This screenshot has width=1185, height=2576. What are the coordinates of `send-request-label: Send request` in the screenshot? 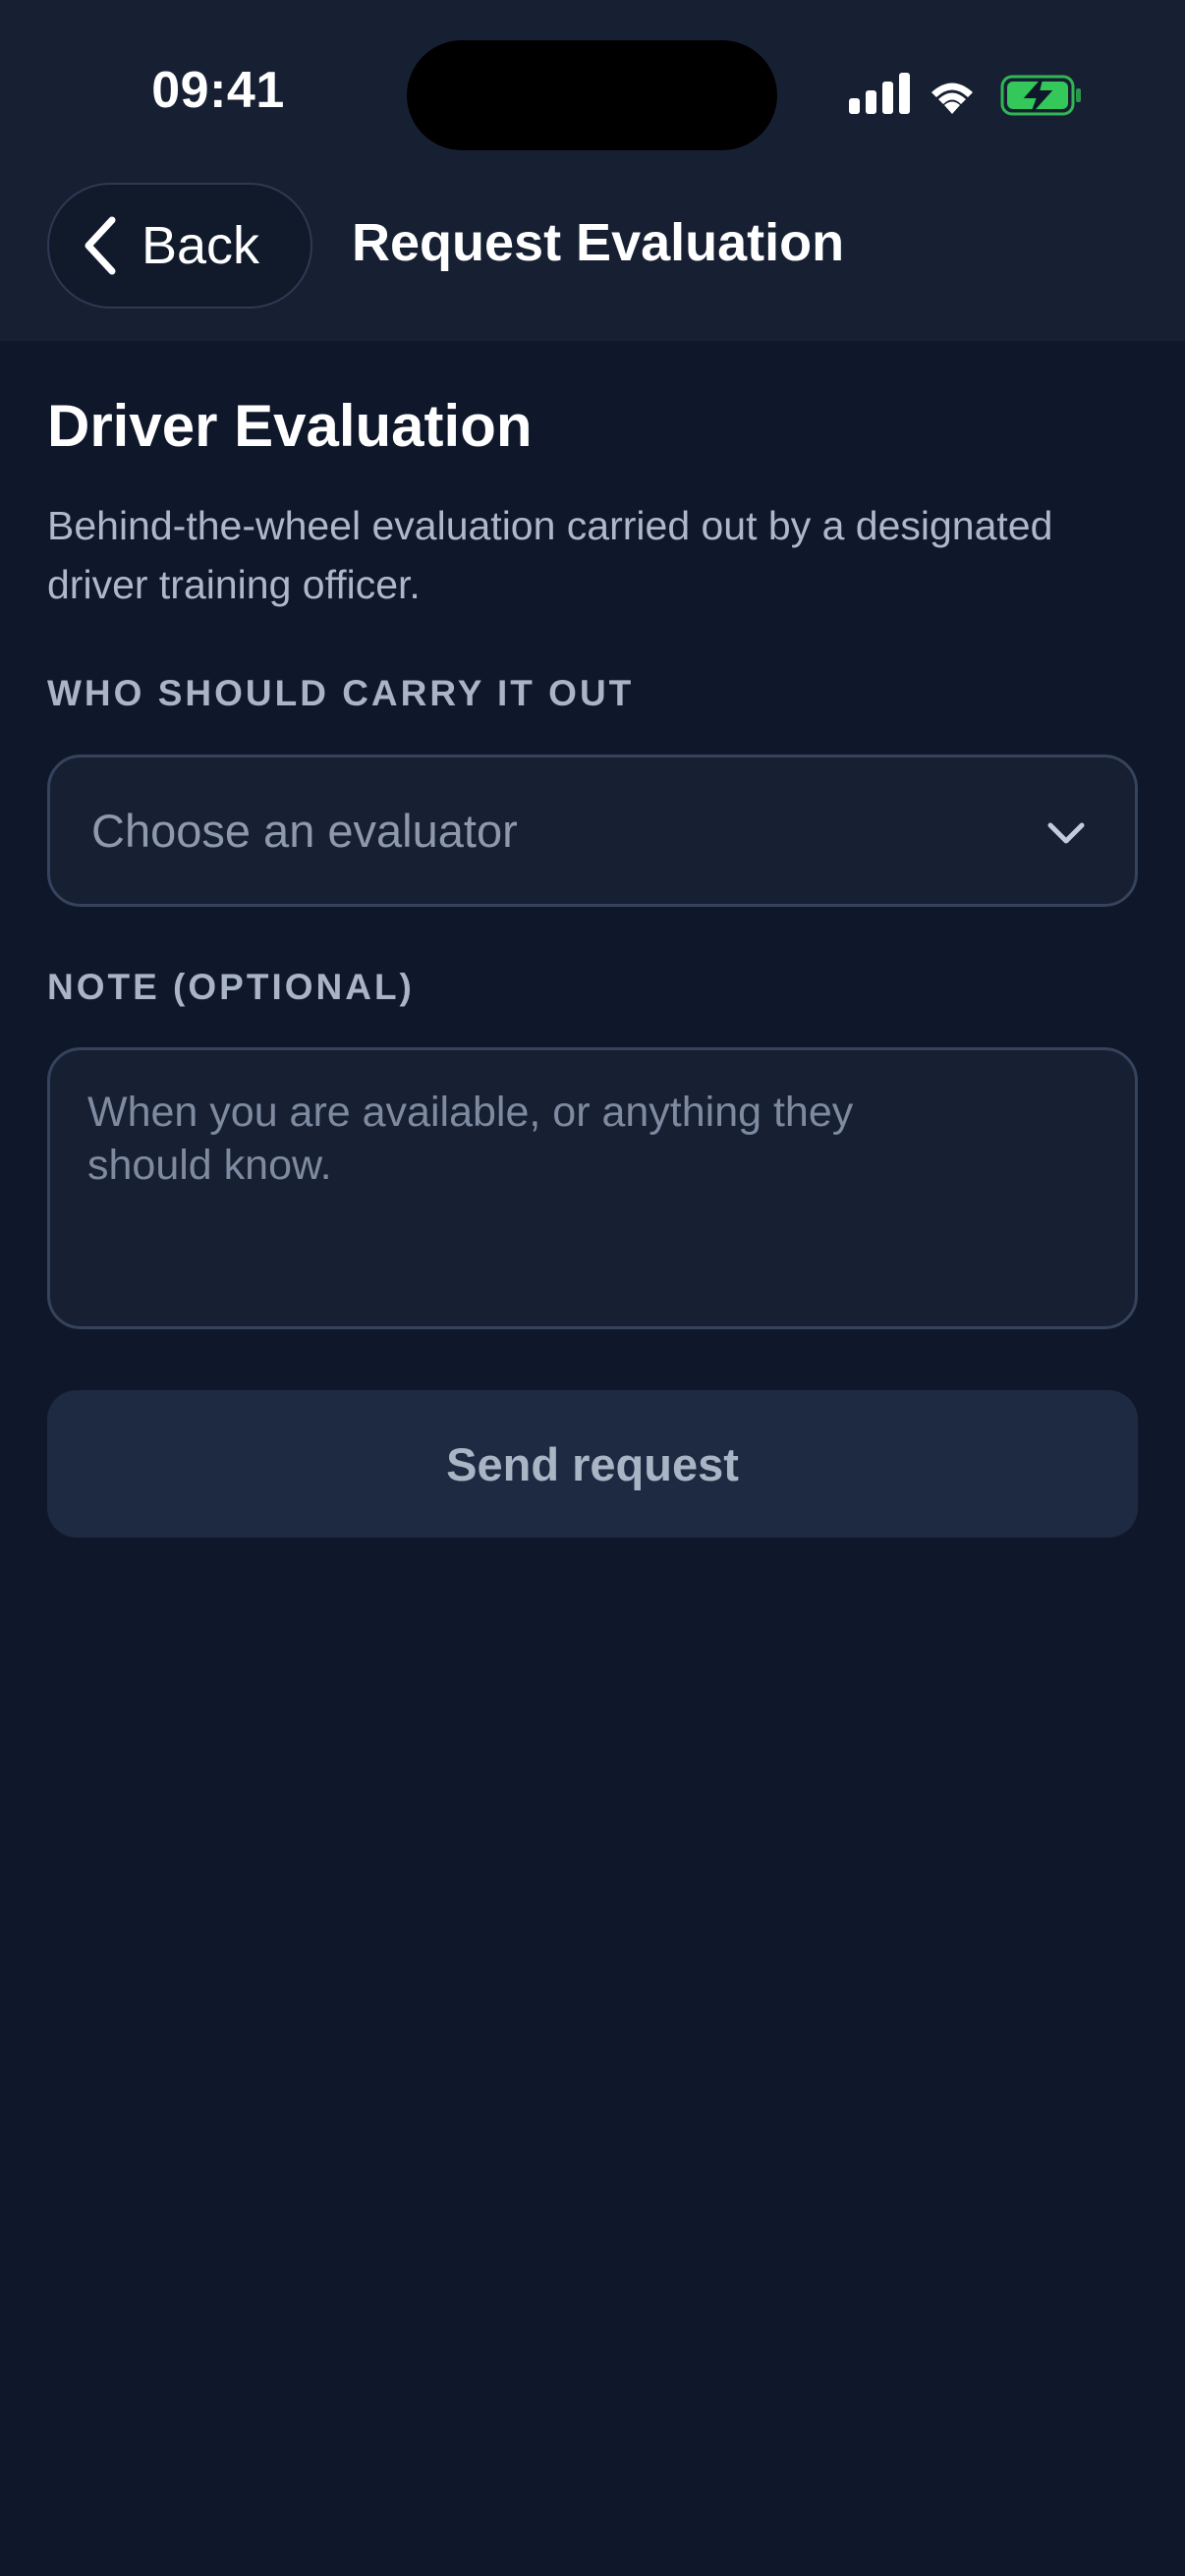 It's located at (592, 1463).